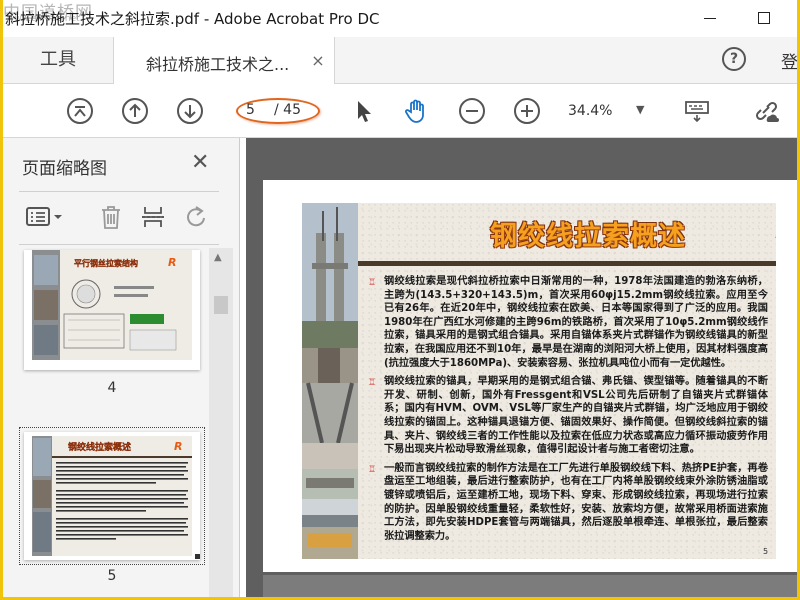 The height and width of the screenshot is (600, 800). I want to click on thumbnail-toolbar, so click(119, 217).